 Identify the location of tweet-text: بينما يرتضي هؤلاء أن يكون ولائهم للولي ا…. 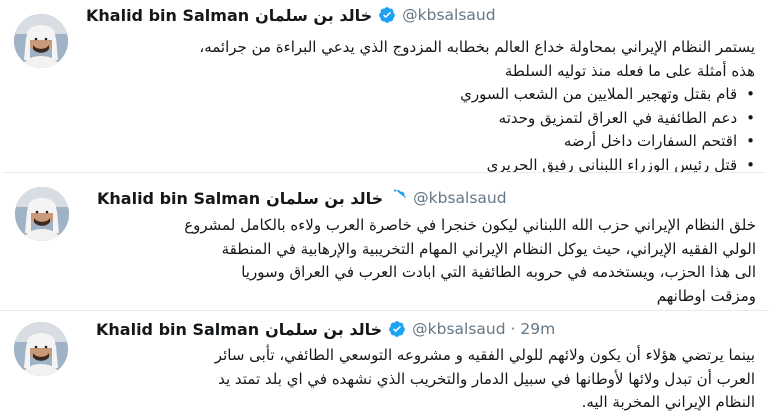
(485, 379).